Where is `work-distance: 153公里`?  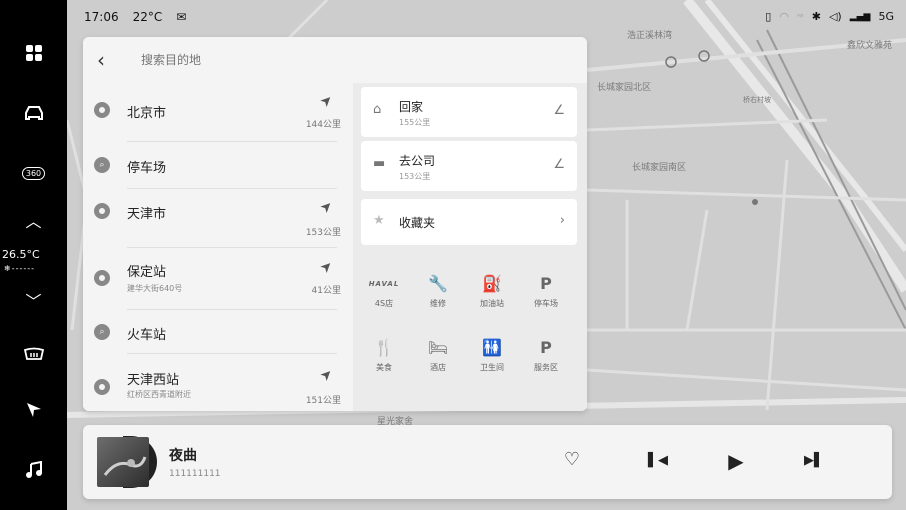 work-distance: 153公里 is located at coordinates (415, 176).